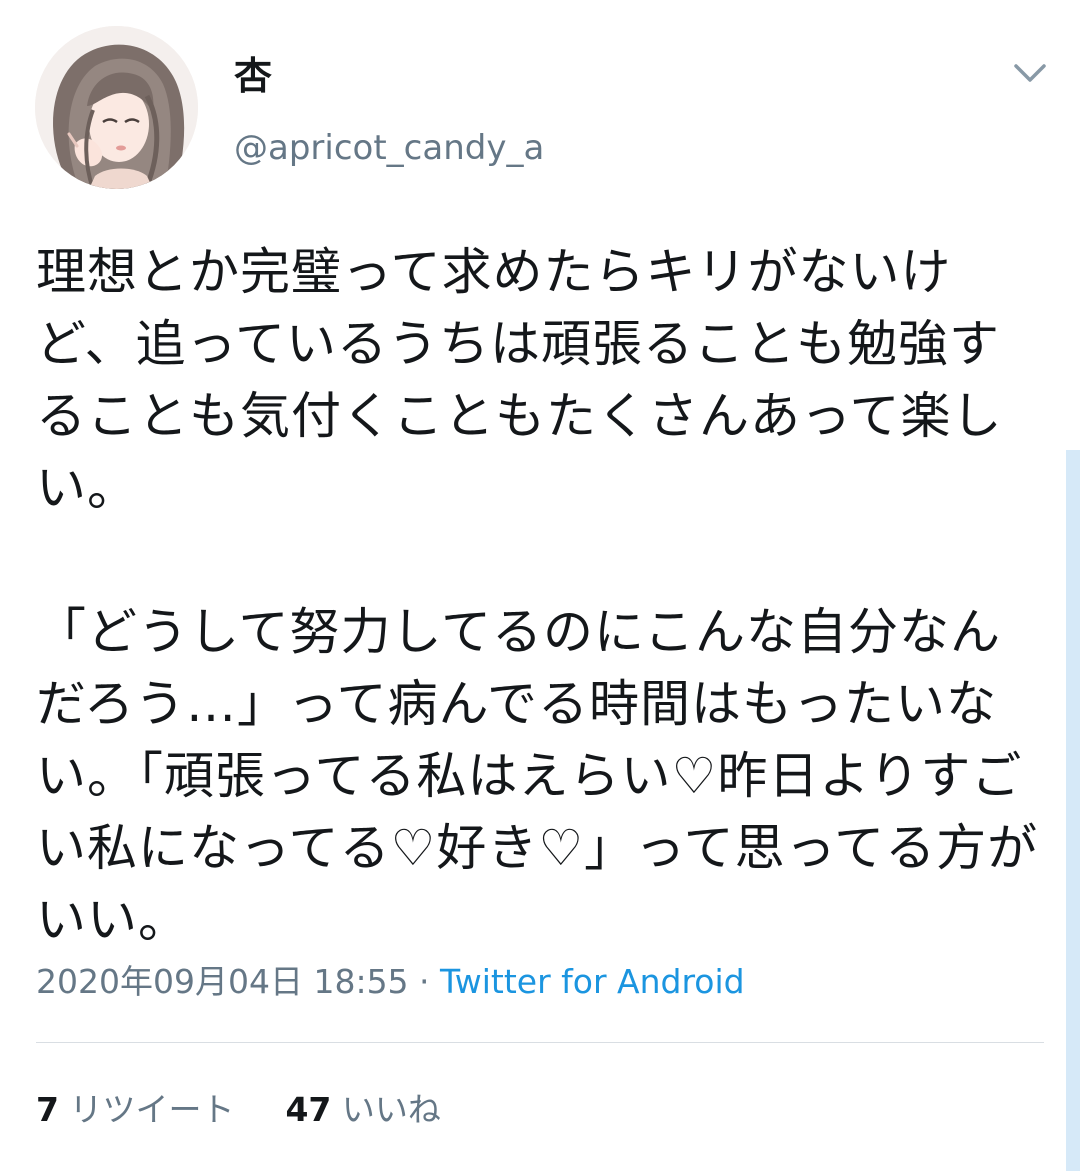  I want to click on chevron-down-icon, so click(1030, 73).